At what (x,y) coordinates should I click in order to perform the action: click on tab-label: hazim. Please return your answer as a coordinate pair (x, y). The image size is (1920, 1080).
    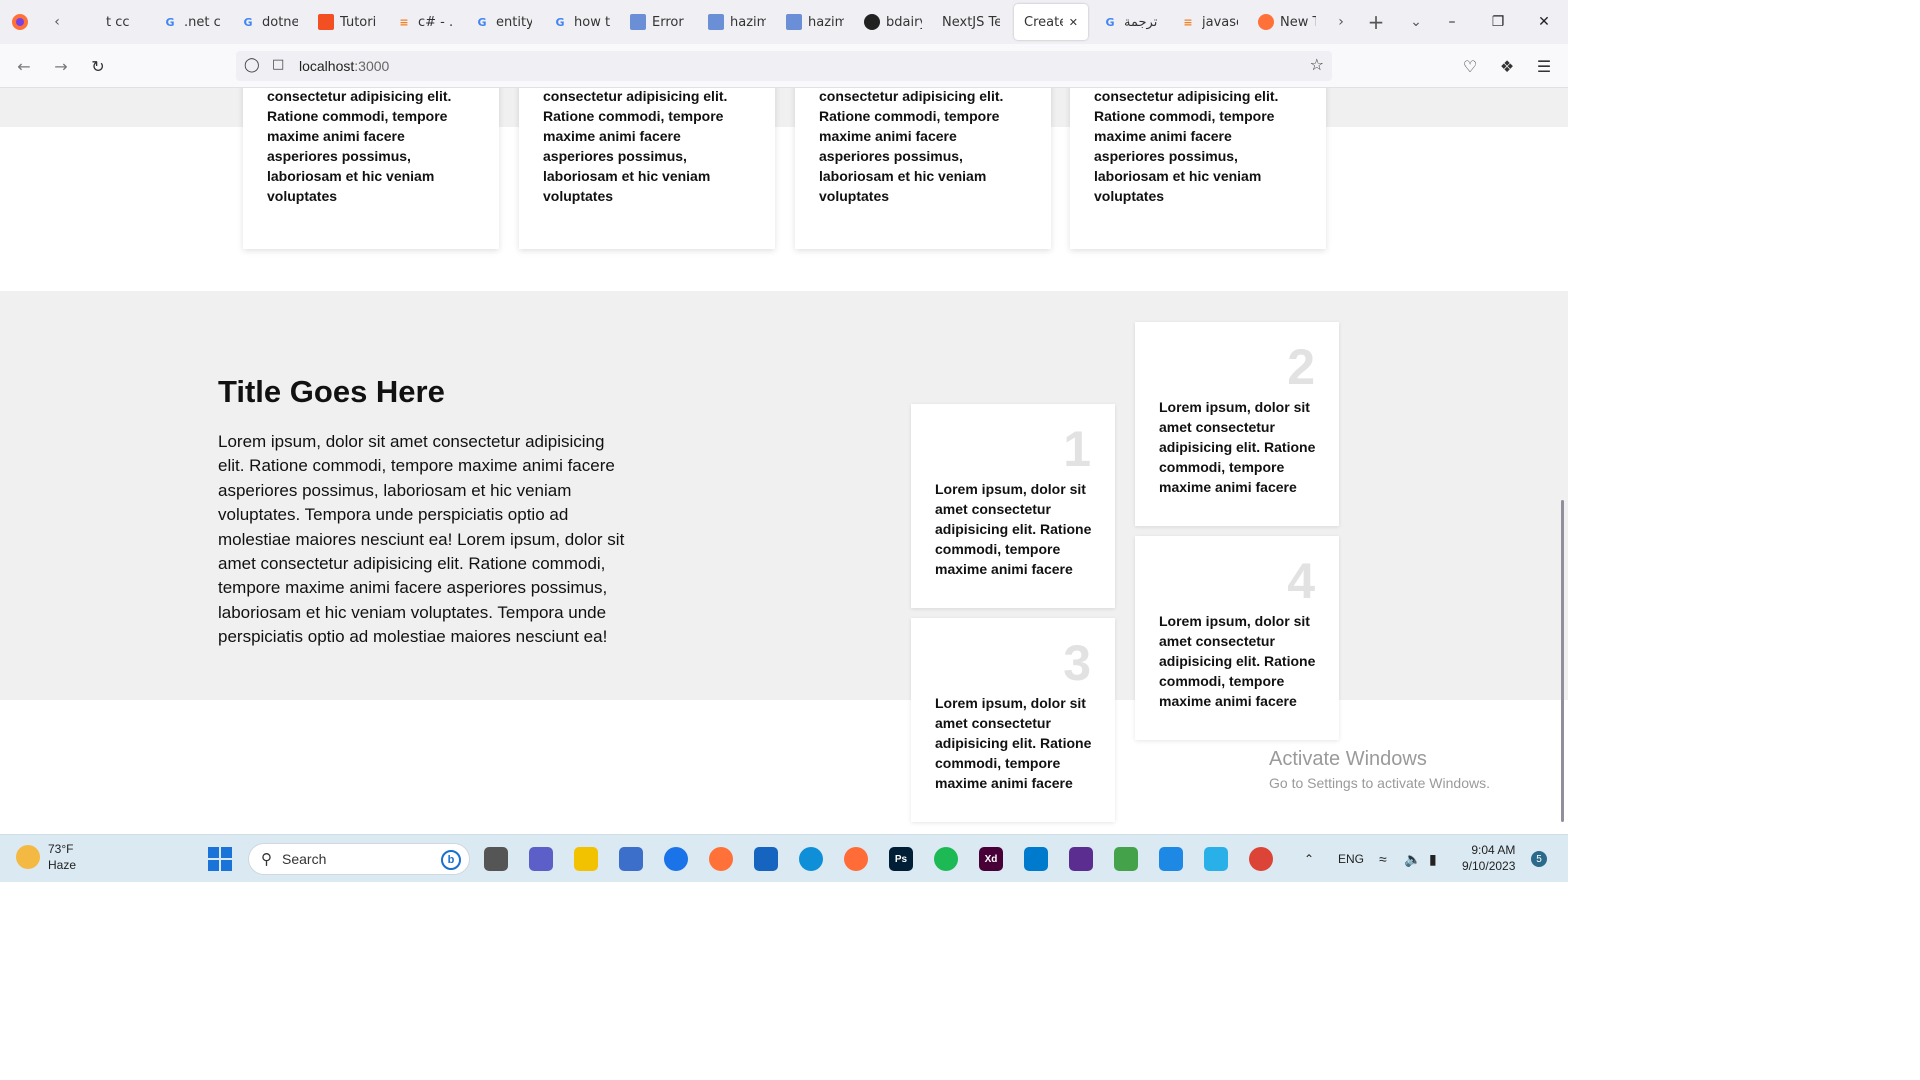
    Looking at the image, I should click on (826, 22).